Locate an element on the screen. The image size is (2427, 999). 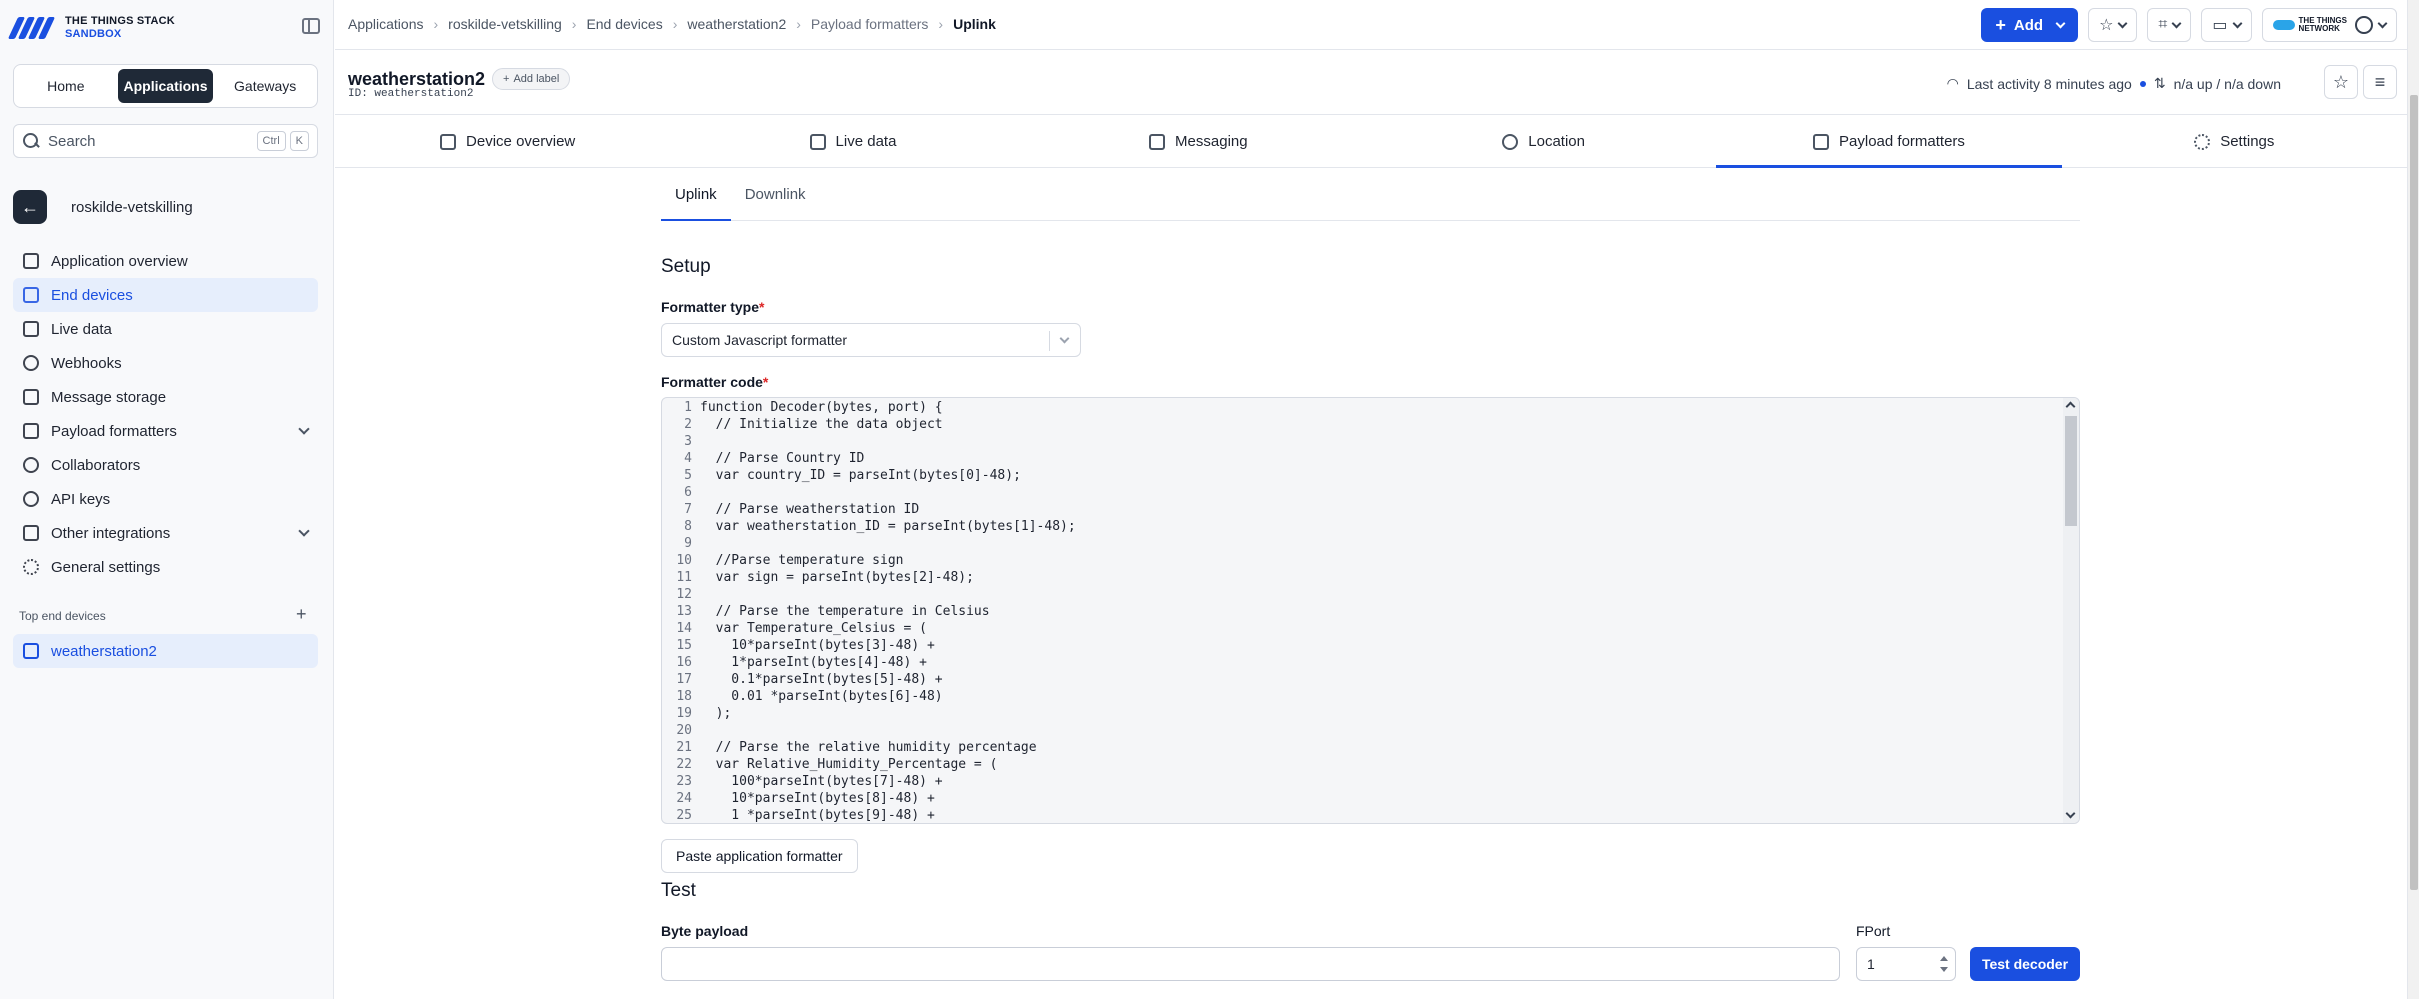
test-heading: Test is located at coordinates (678, 890).